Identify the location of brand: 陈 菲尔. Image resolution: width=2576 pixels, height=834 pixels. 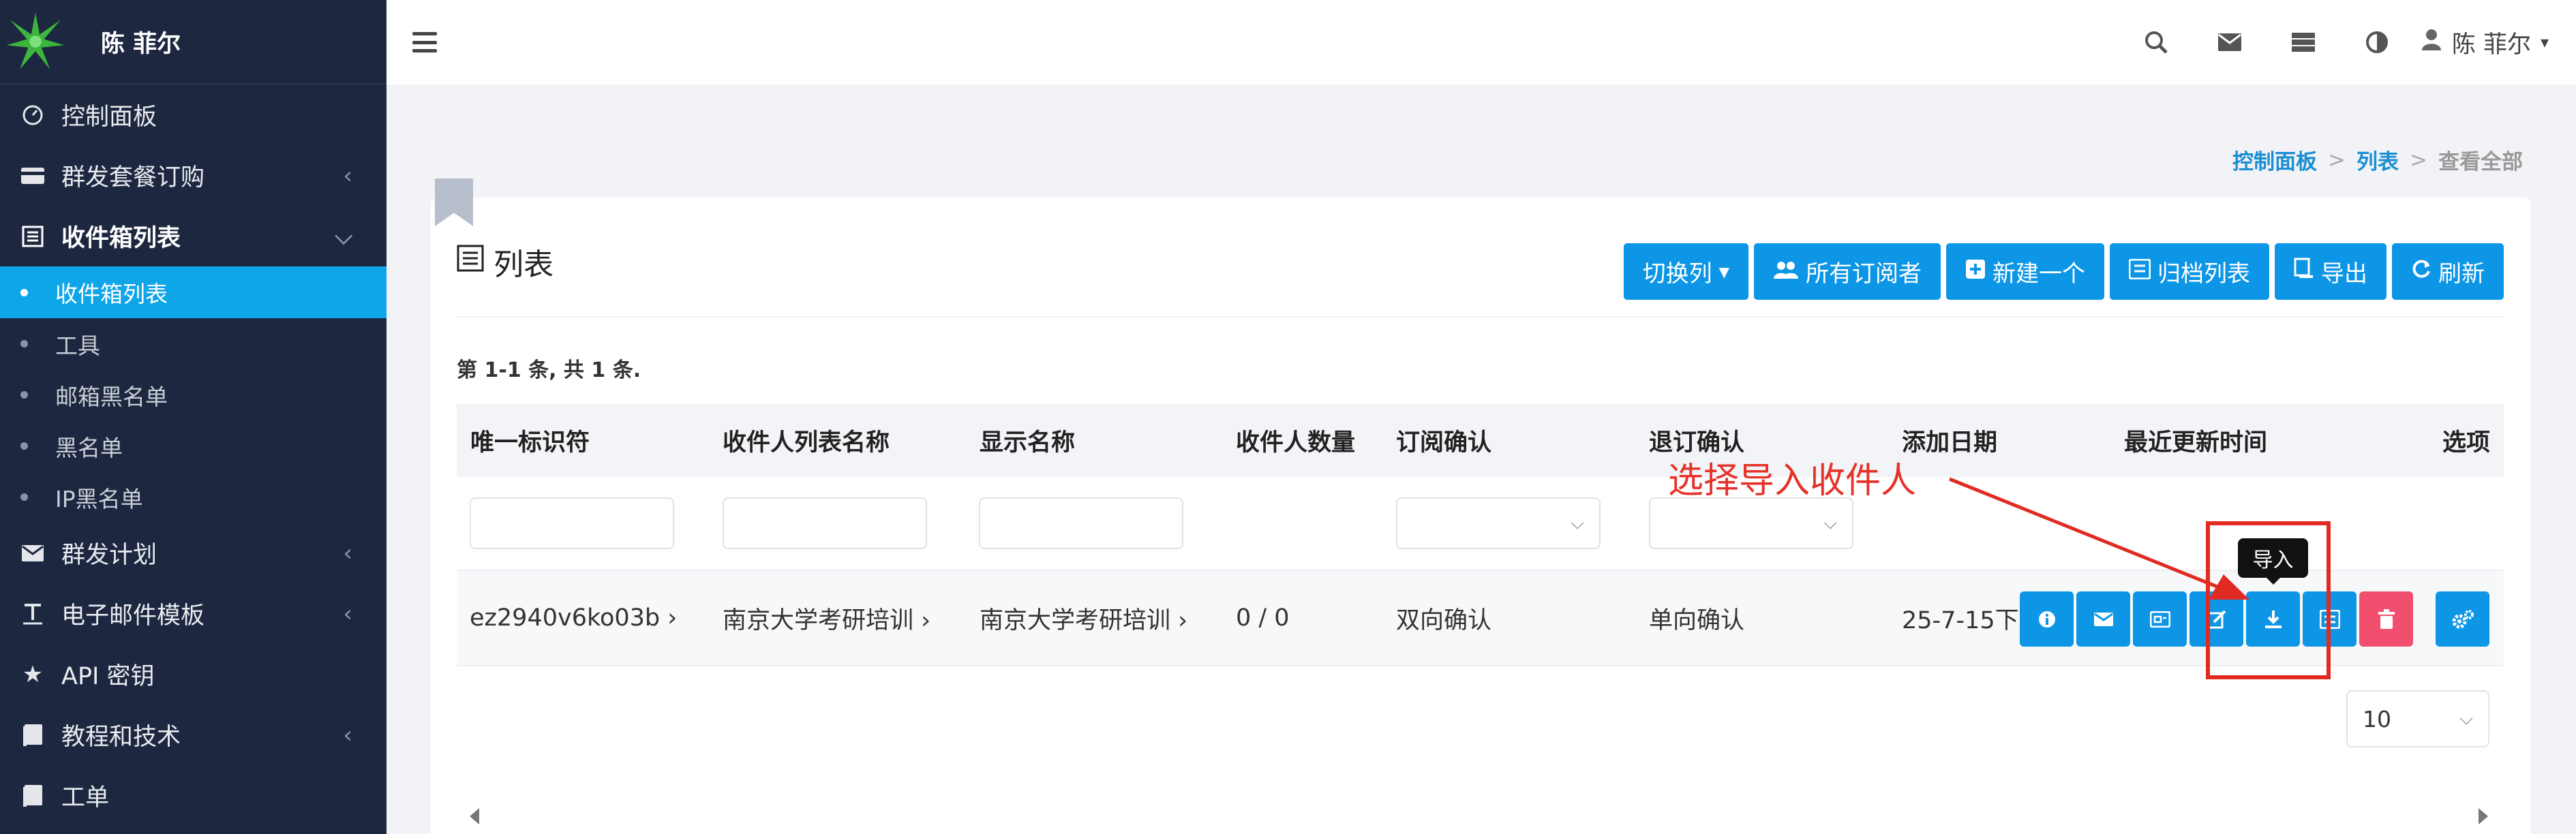
(194, 42).